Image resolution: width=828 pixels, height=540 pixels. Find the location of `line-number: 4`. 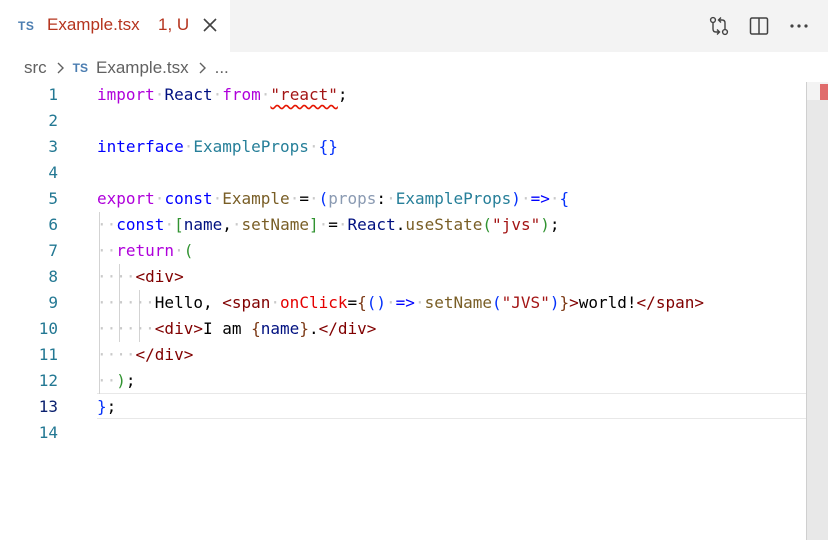

line-number: 4 is located at coordinates (53, 172).